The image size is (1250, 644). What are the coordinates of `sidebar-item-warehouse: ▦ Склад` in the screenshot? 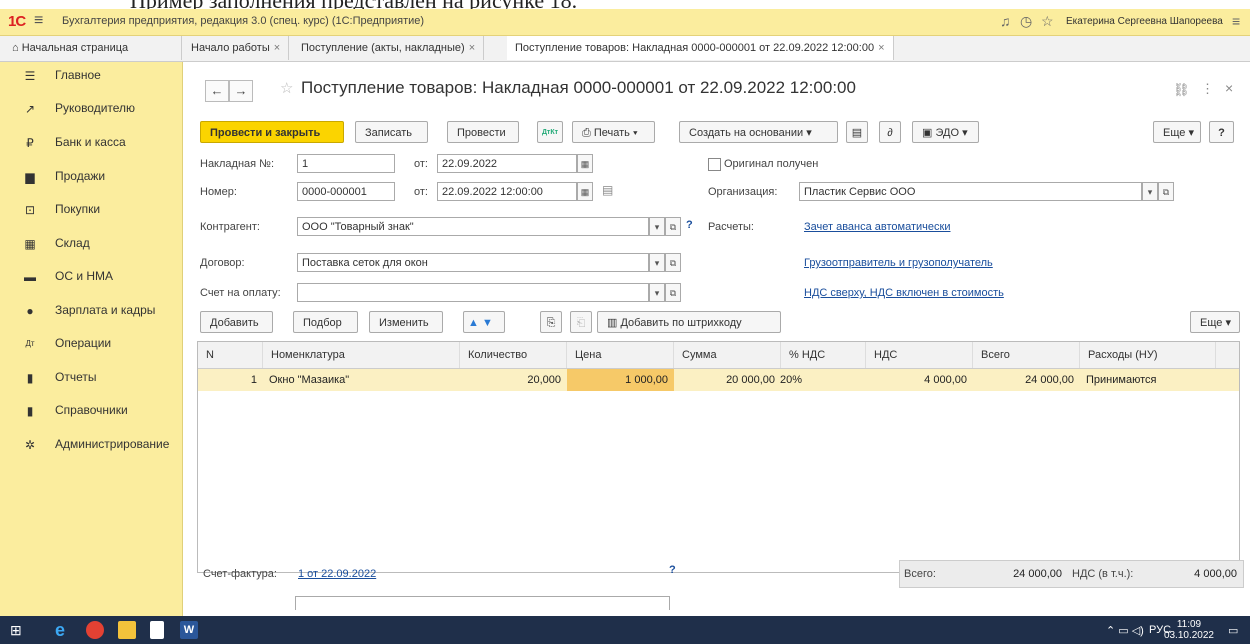 It's located at (91, 244).